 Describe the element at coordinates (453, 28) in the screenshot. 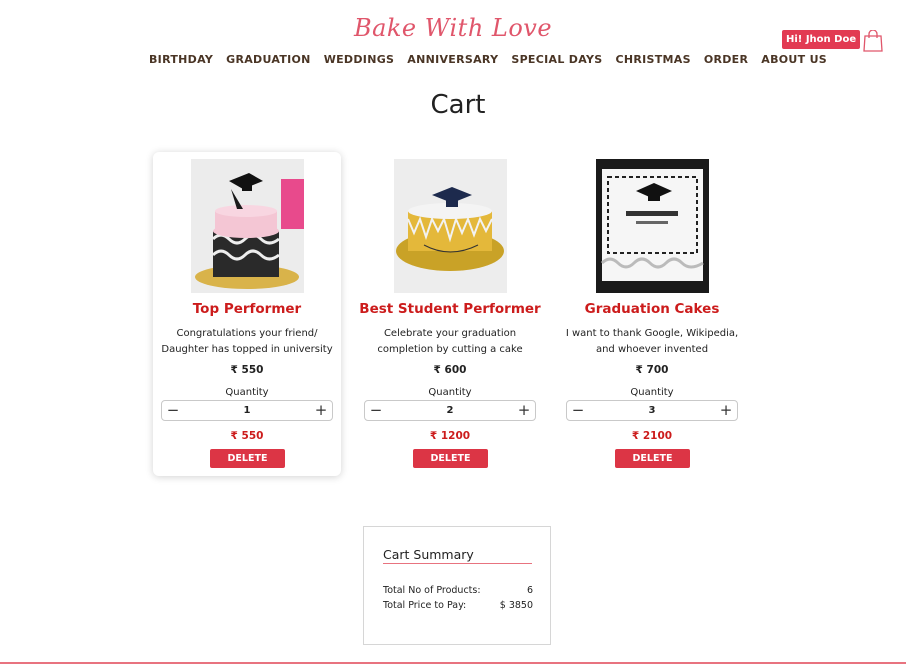

I see `brand-logo: Bake With Love` at that location.